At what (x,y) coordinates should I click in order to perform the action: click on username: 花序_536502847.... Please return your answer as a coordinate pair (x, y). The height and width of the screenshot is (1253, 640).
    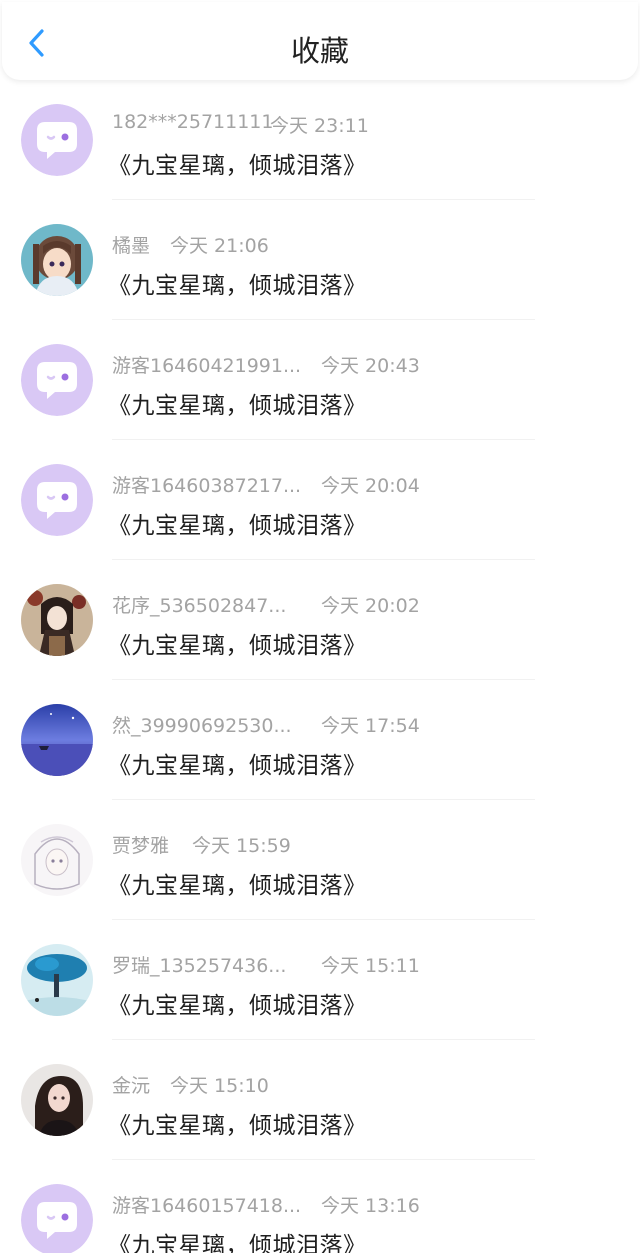
    Looking at the image, I should click on (199, 606).